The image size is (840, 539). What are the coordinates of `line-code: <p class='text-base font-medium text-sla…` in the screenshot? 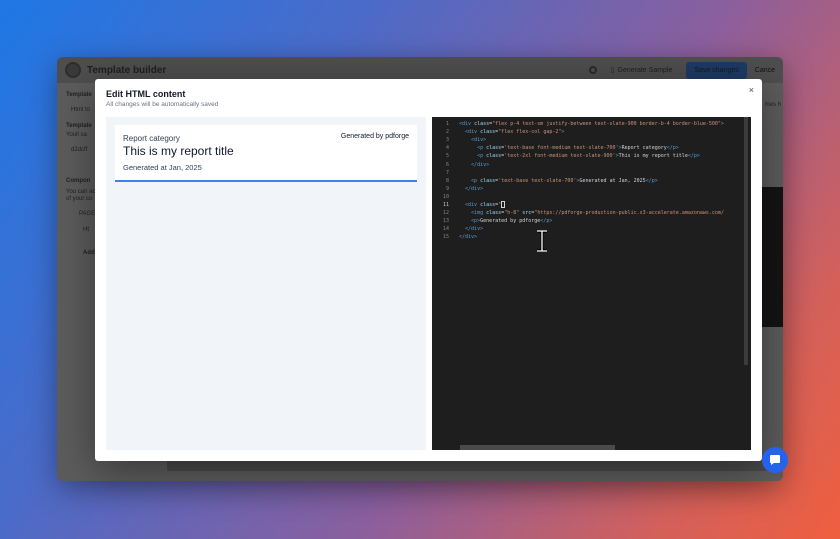 It's located at (578, 148).